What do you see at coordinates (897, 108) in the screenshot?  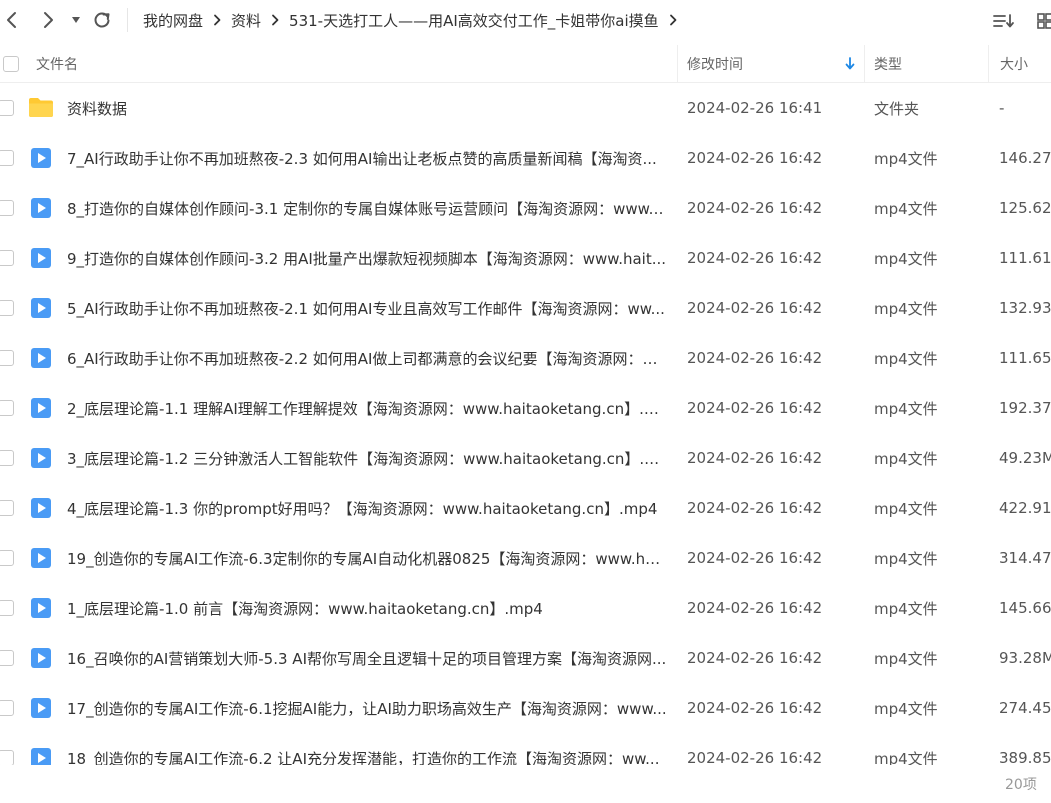 I see `file-type: 文件夹` at bounding box center [897, 108].